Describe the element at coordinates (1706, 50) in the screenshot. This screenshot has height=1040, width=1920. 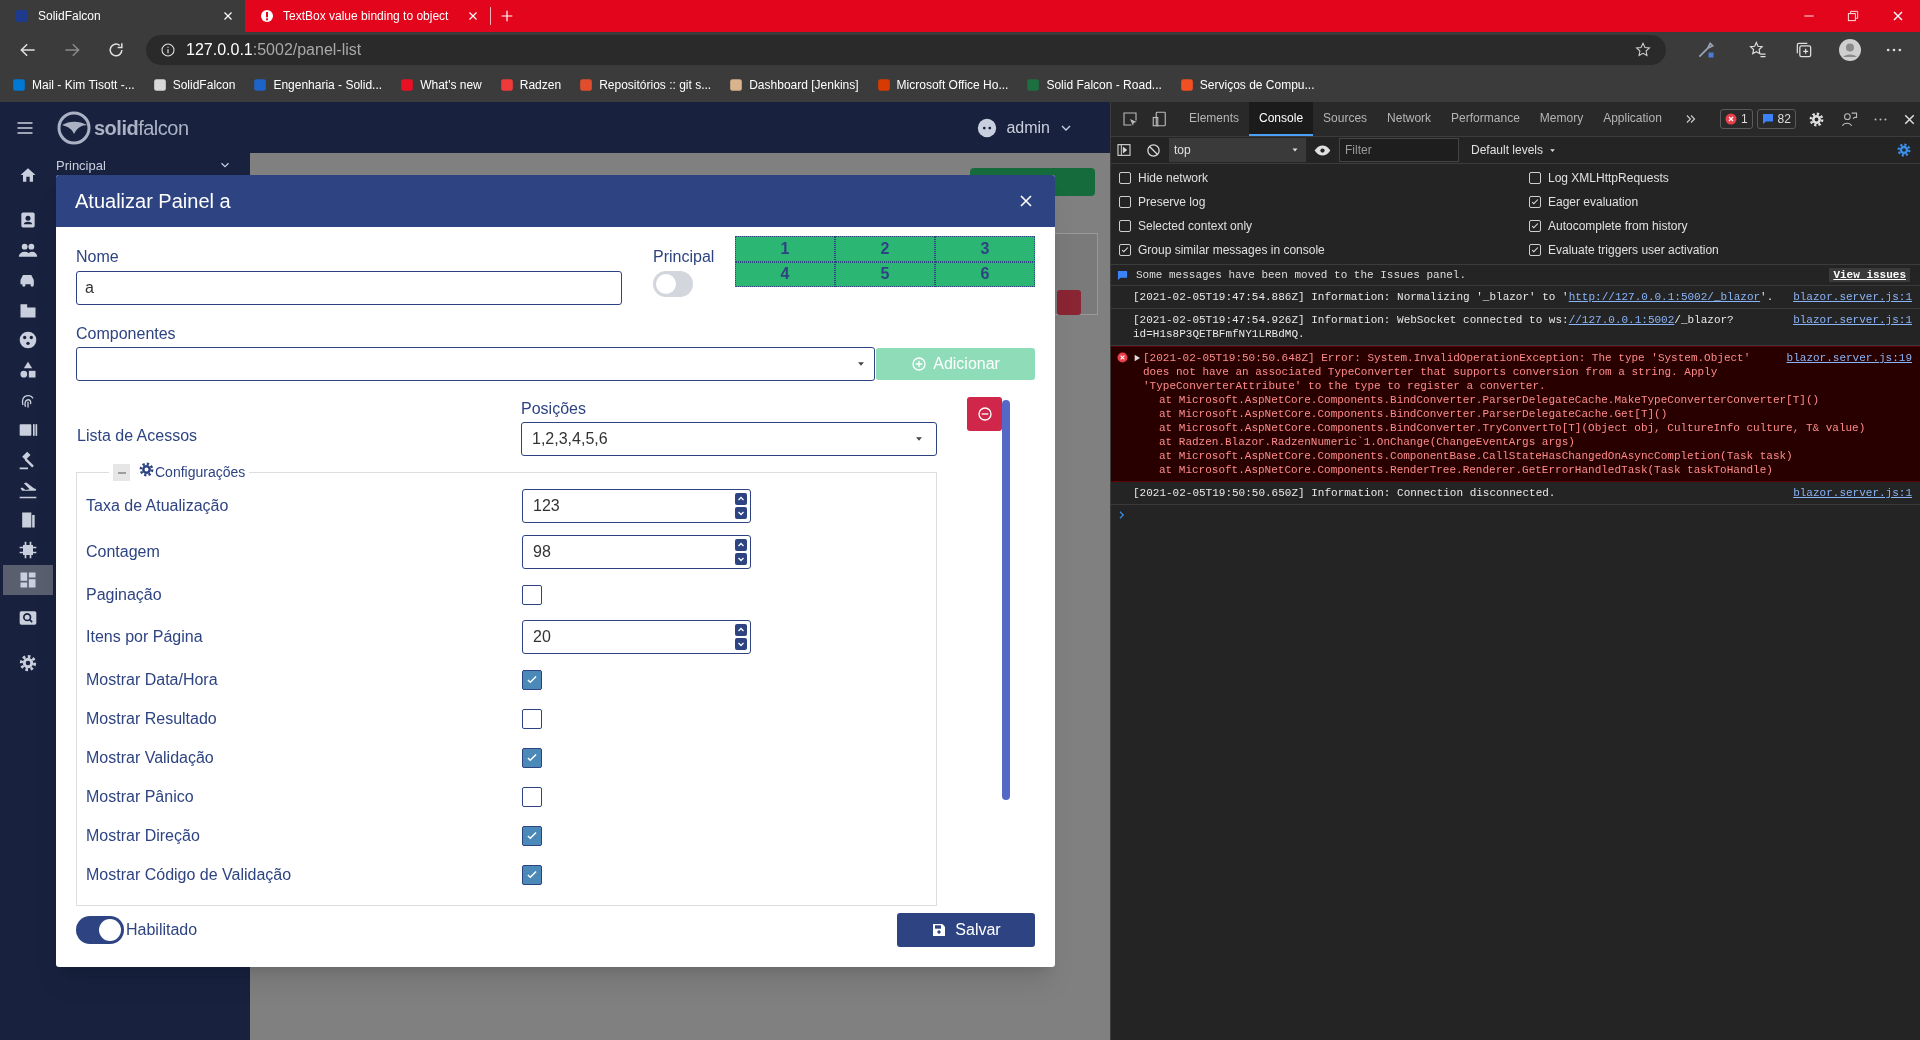
I see `extension-icon` at that location.